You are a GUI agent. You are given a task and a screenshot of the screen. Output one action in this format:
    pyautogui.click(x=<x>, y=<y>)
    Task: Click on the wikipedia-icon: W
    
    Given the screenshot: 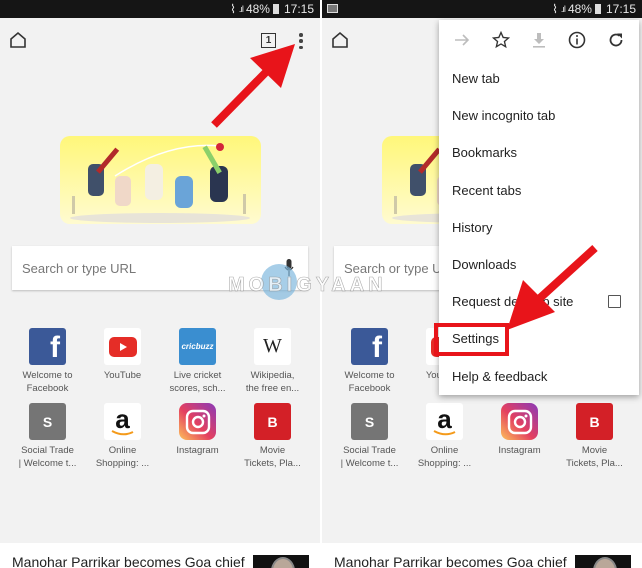 What is the action you would take?
    pyautogui.click(x=272, y=346)
    